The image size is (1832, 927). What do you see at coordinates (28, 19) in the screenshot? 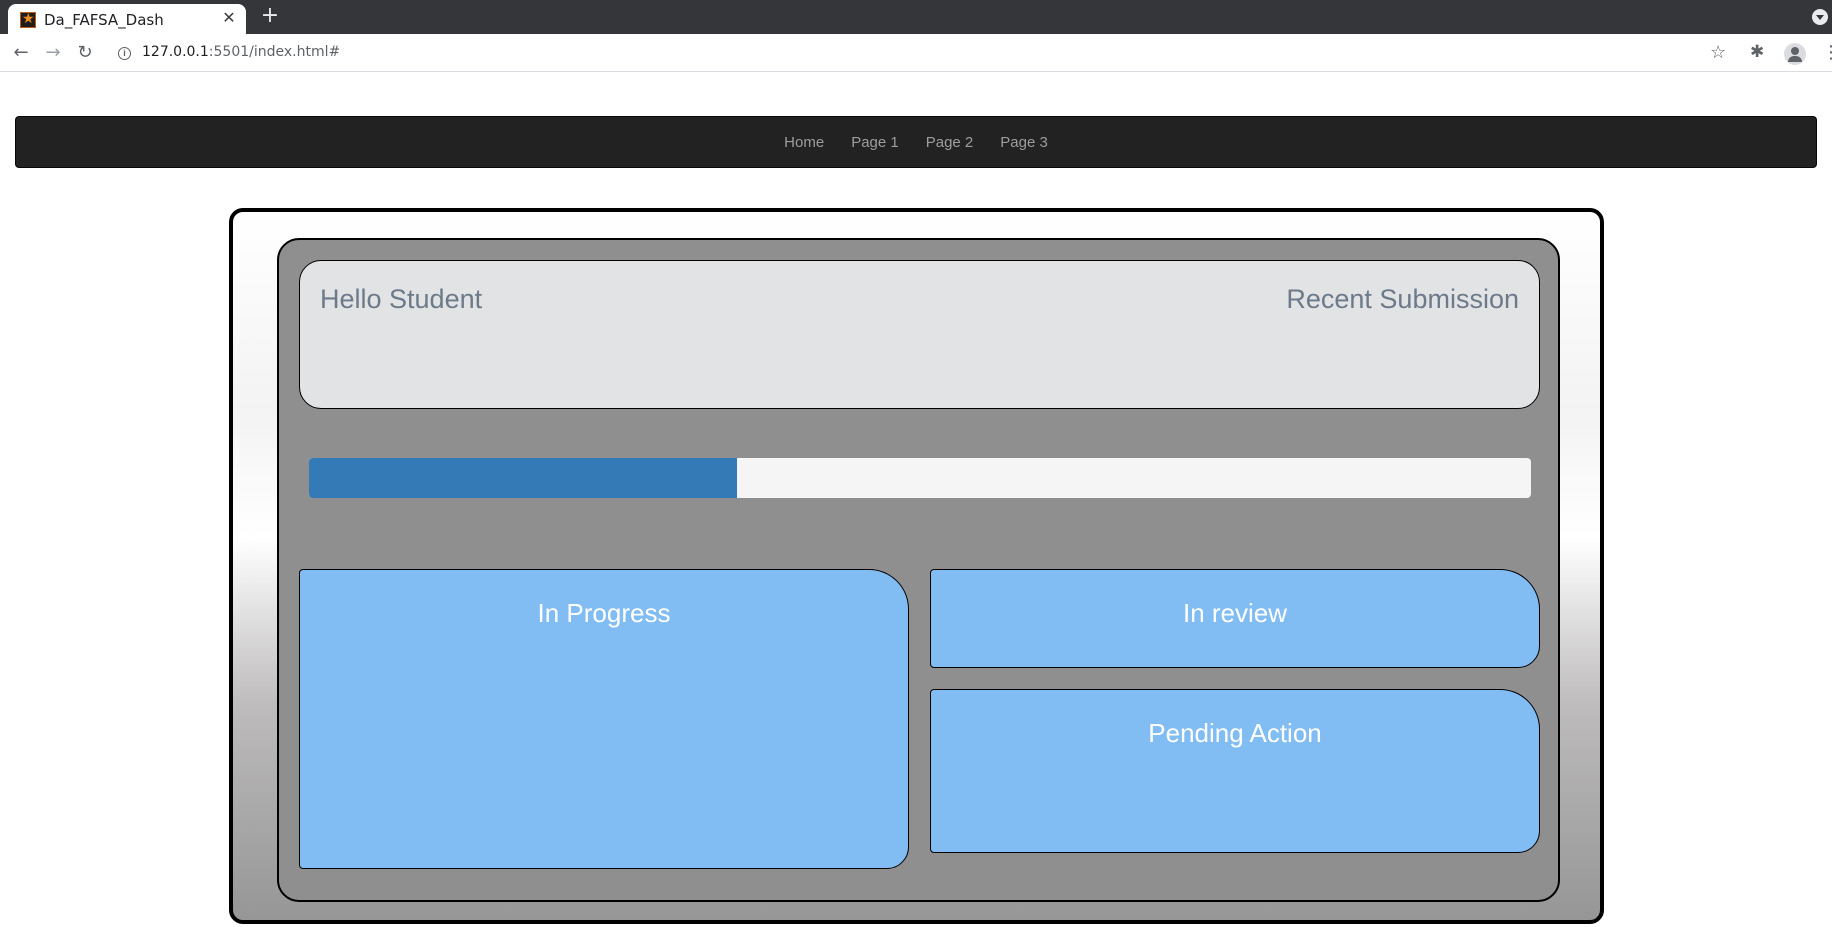
I see `star-favicon-icon` at bounding box center [28, 19].